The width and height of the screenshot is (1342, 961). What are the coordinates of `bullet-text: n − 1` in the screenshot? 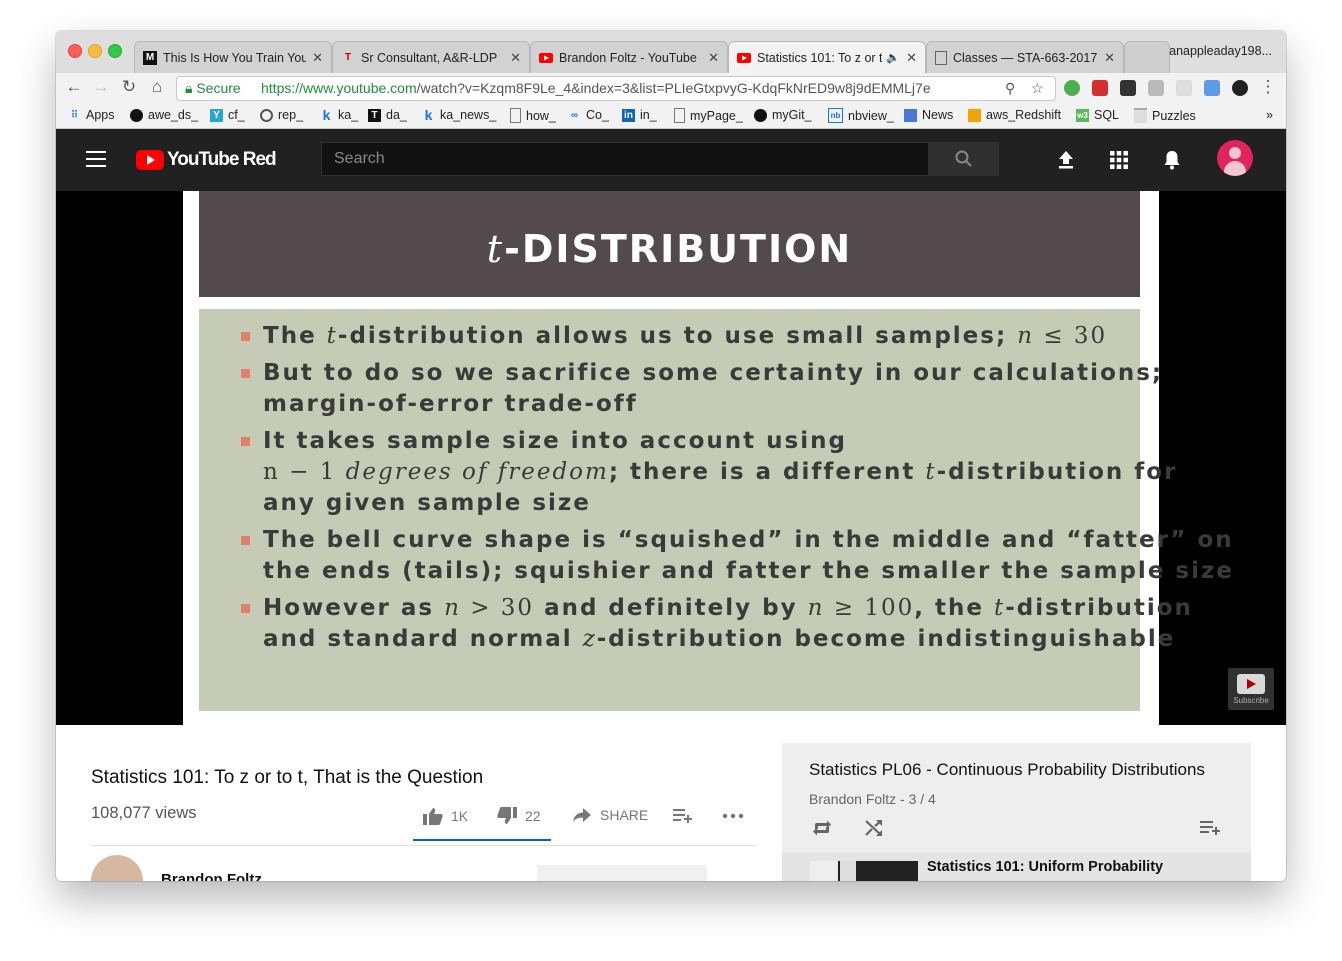 It's located at (304, 472).